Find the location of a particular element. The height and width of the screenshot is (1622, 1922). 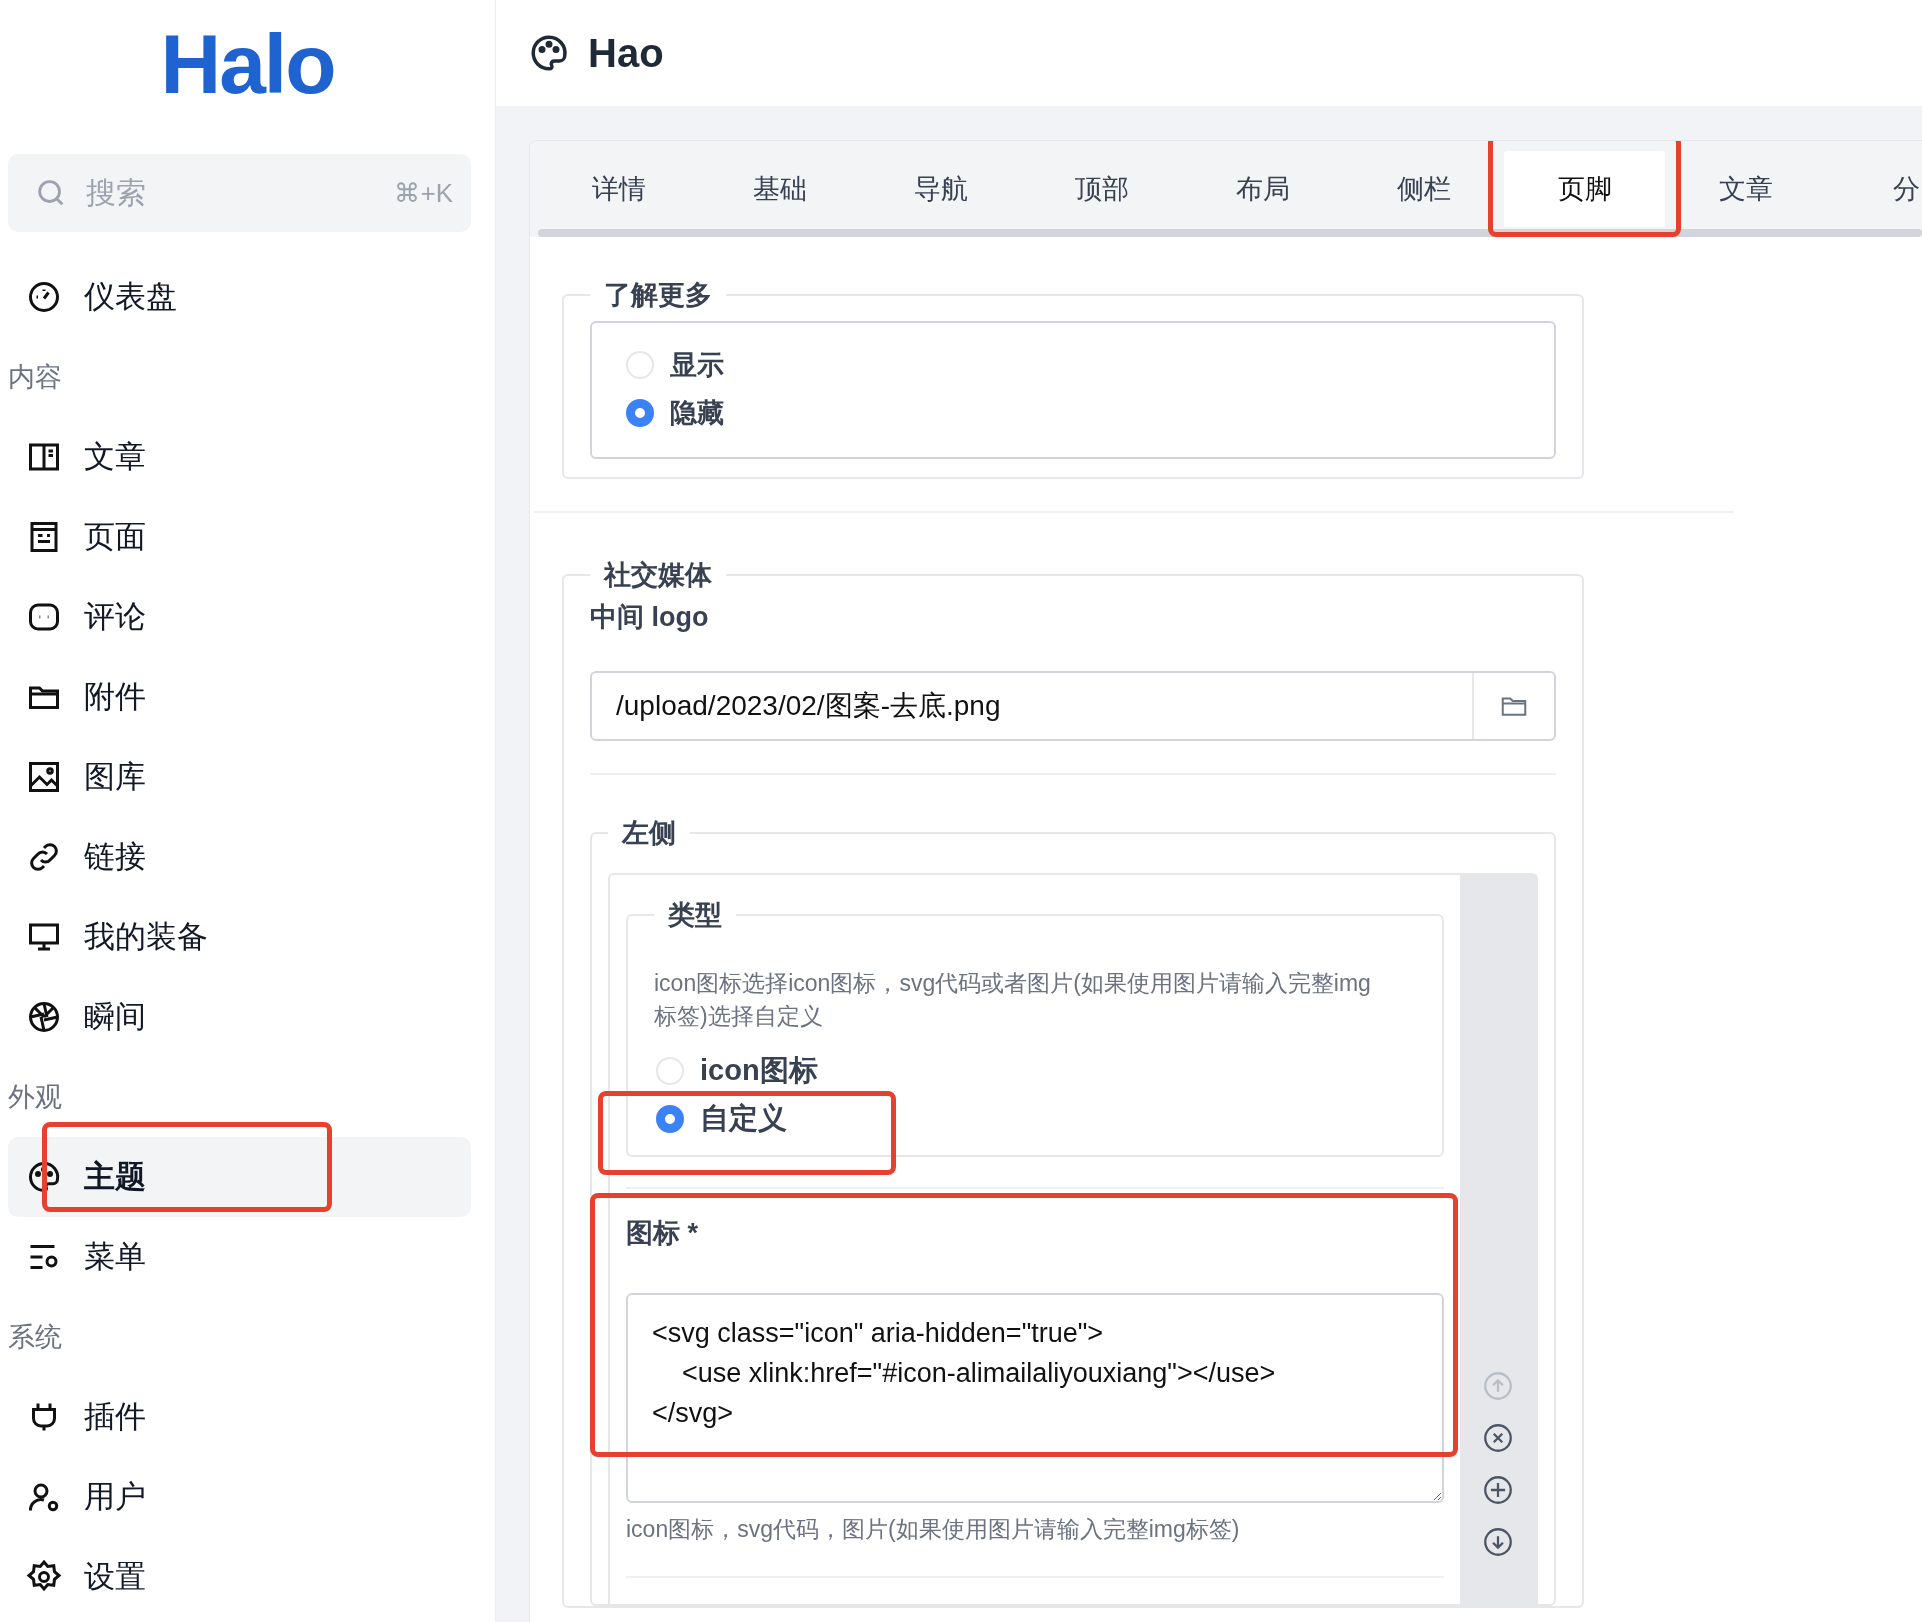

page-title: Hao is located at coordinates (626, 53).